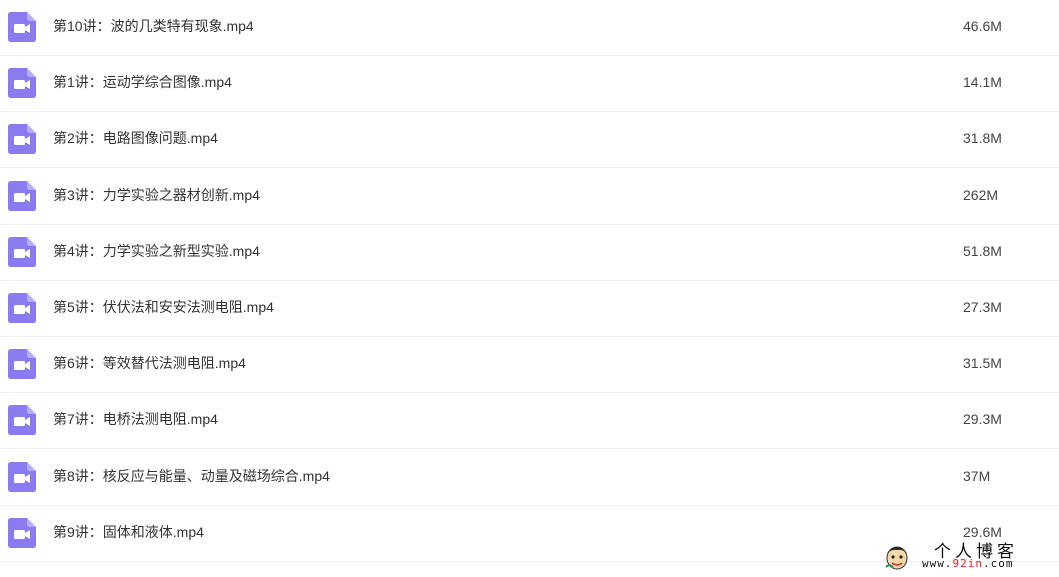 Image resolution: width=1059 pixels, height=577 pixels. What do you see at coordinates (142, 82) in the screenshot?
I see `file-name: 第1讲：运动学综合图像.mp4` at bounding box center [142, 82].